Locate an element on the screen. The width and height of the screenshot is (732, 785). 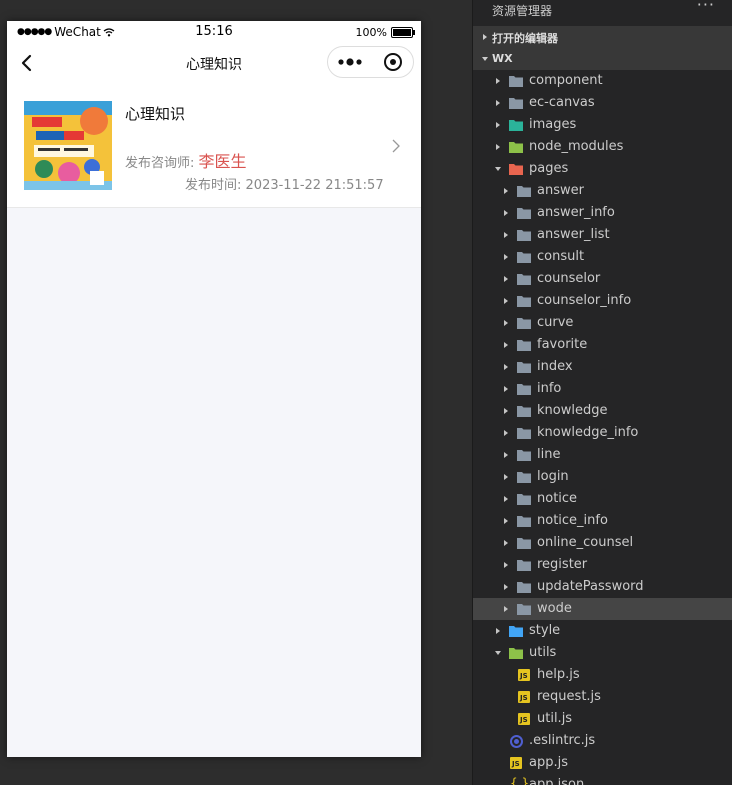
publish-time-label: 发布时间: is located at coordinates (213, 185).